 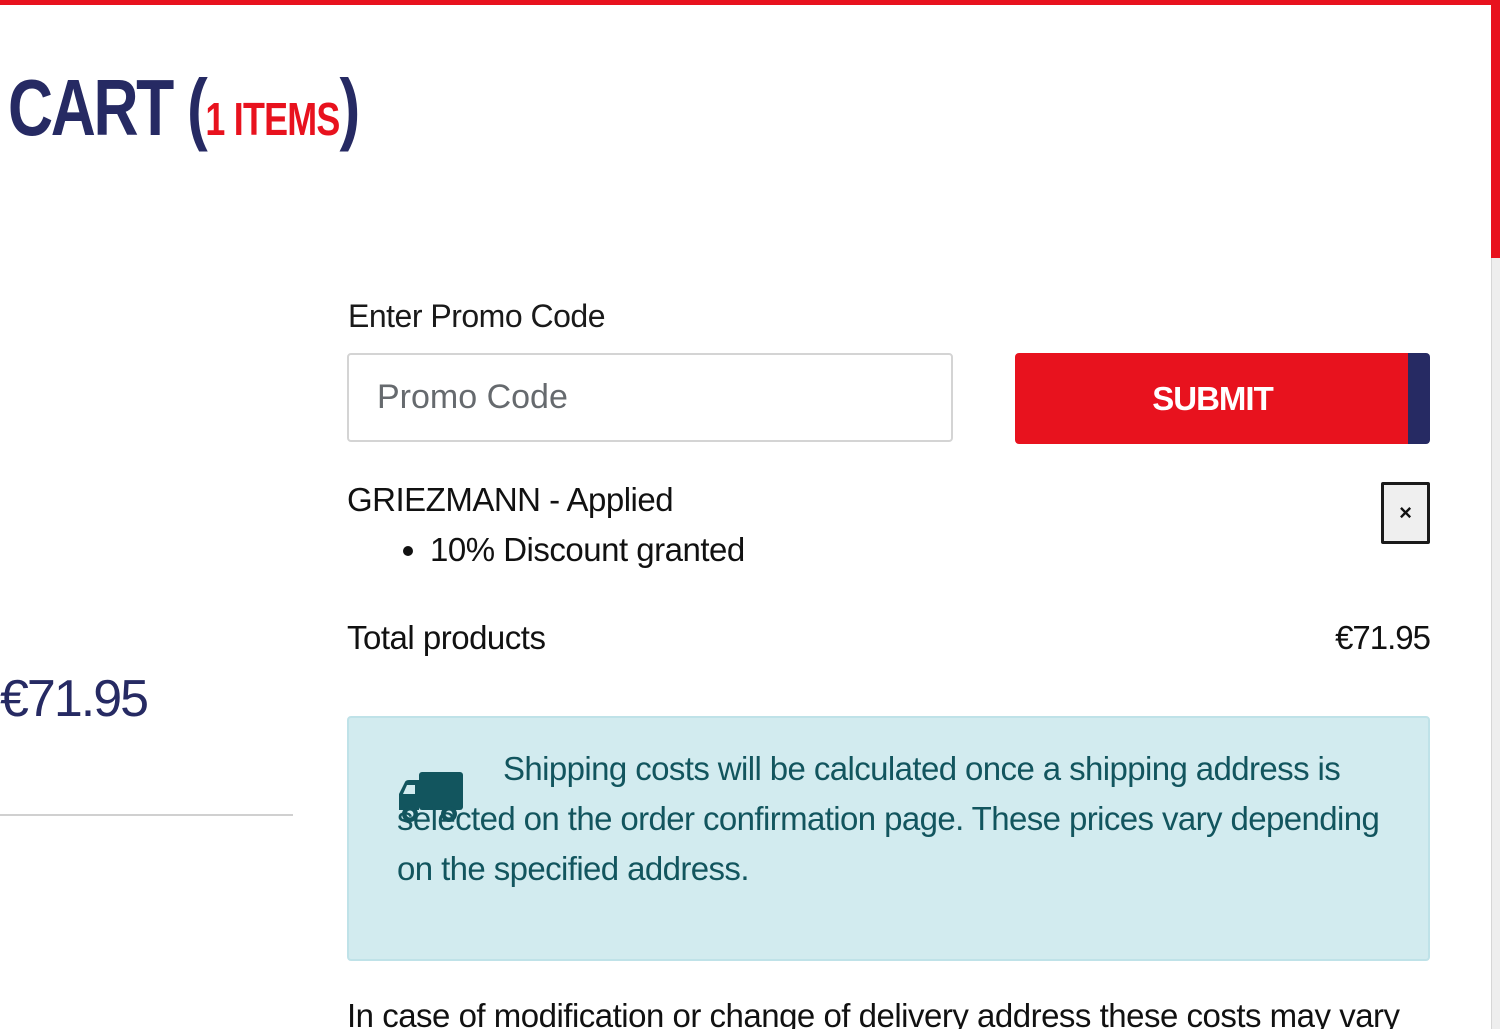 What do you see at coordinates (1383, 637) in the screenshot?
I see `total-products-value: €71.95` at bounding box center [1383, 637].